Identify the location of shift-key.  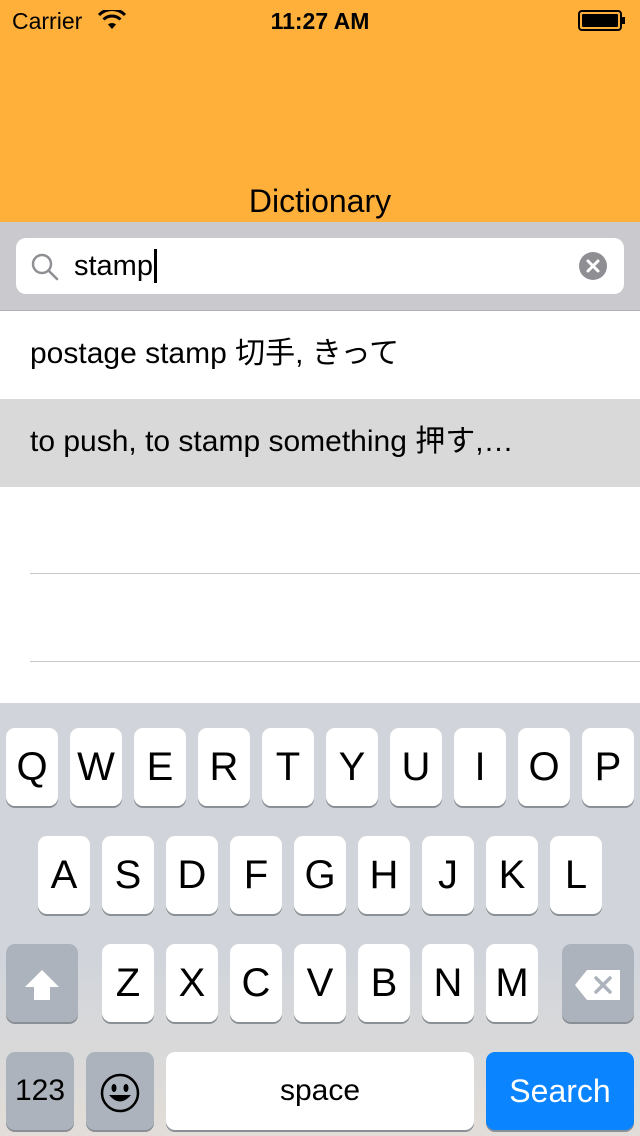
(42, 983).